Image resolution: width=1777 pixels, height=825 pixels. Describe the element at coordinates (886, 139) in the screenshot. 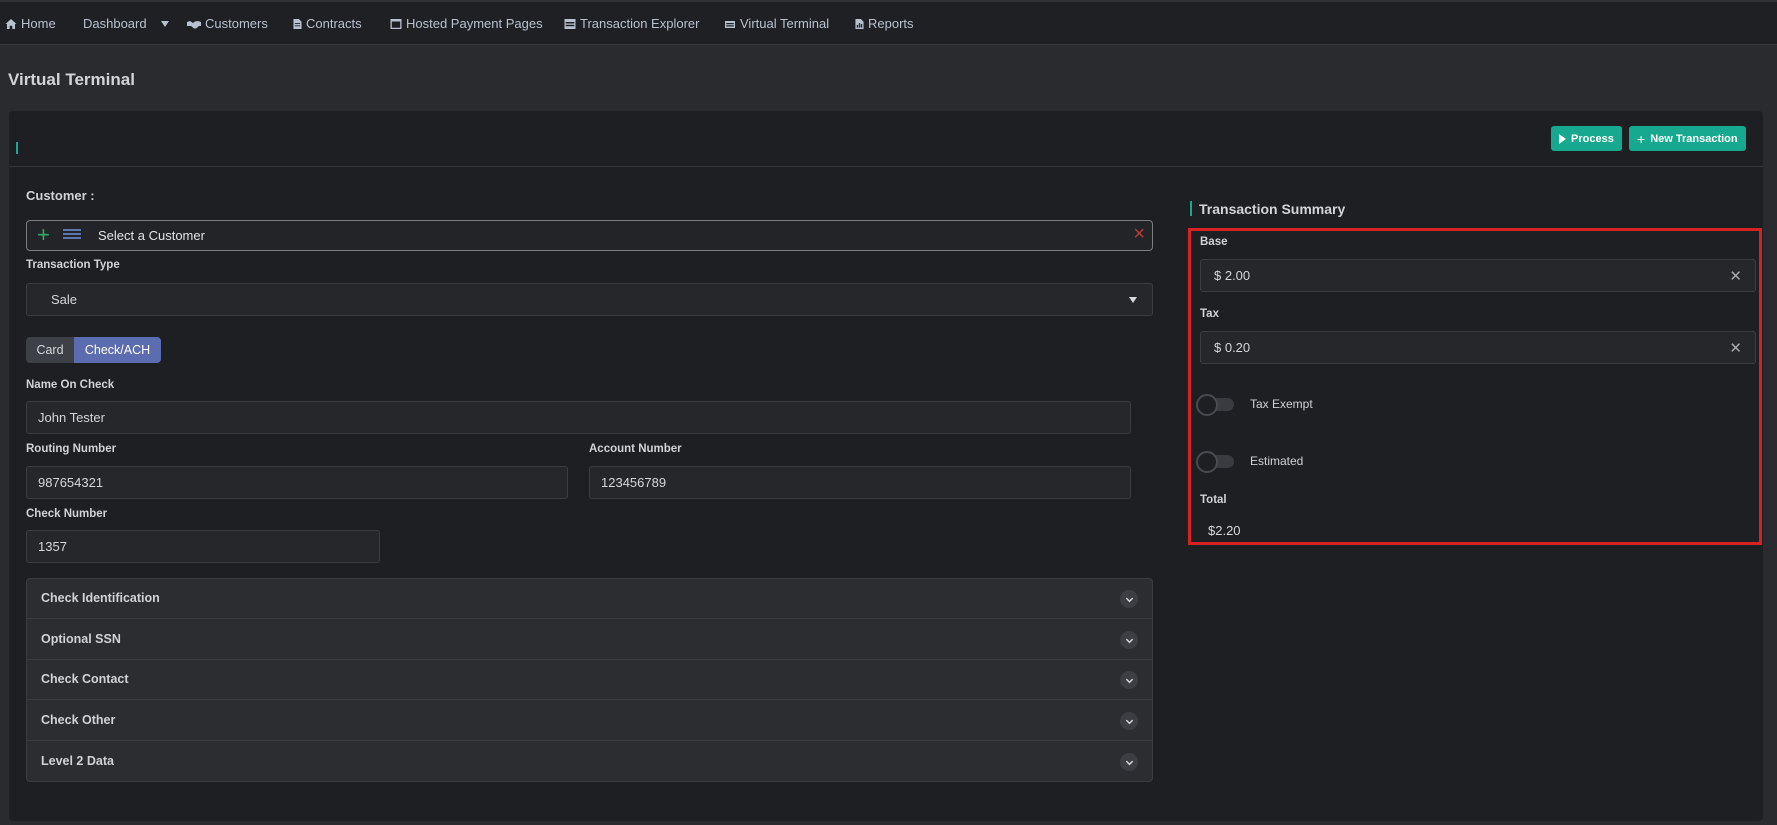

I see `card-header: Process + New Transaction` at that location.